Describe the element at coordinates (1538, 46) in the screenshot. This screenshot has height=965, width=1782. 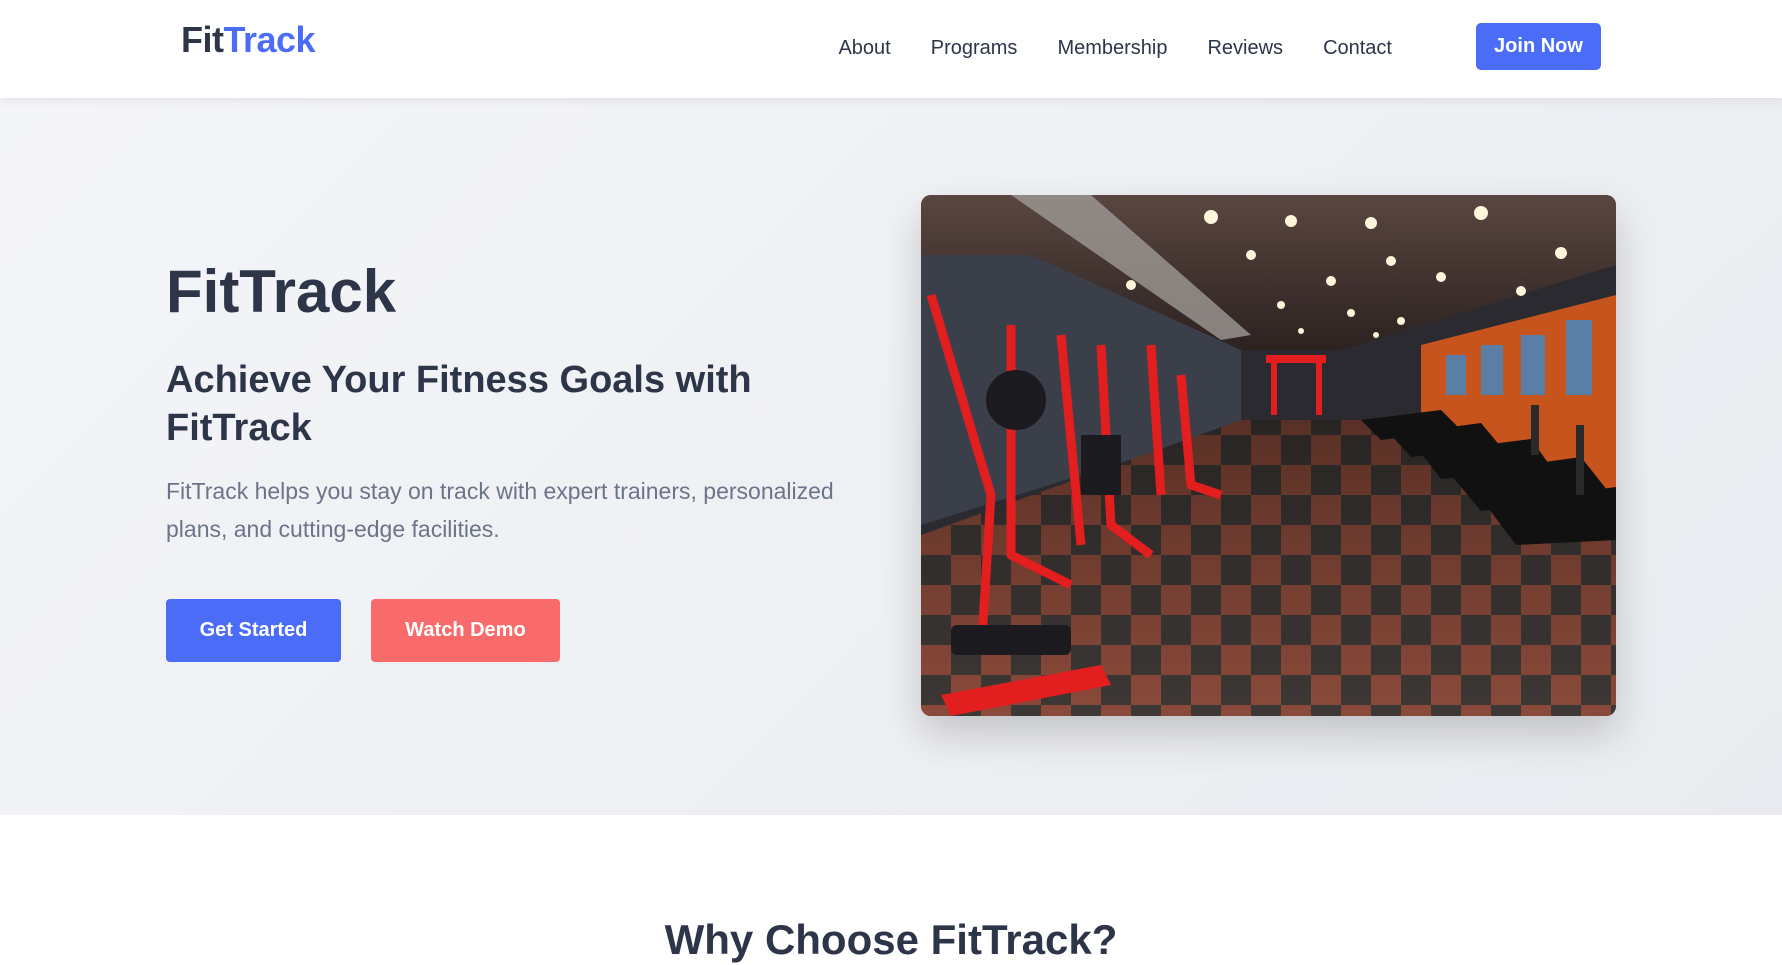
I see `join-now-button: Join Now` at that location.